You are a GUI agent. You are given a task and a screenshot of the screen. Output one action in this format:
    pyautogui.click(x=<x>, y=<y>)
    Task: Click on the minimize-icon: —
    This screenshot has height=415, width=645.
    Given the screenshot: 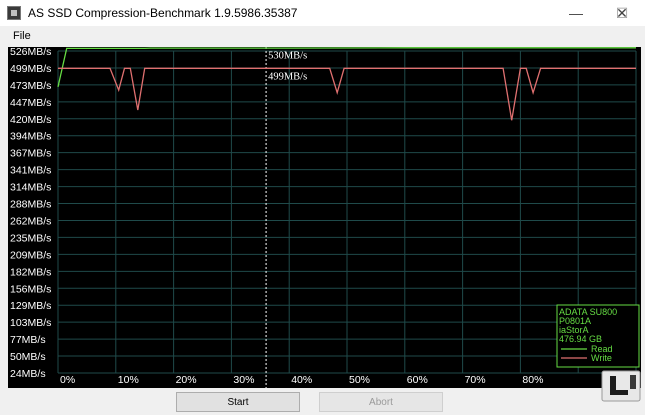 What is the action you would take?
    pyautogui.click(x=576, y=13)
    